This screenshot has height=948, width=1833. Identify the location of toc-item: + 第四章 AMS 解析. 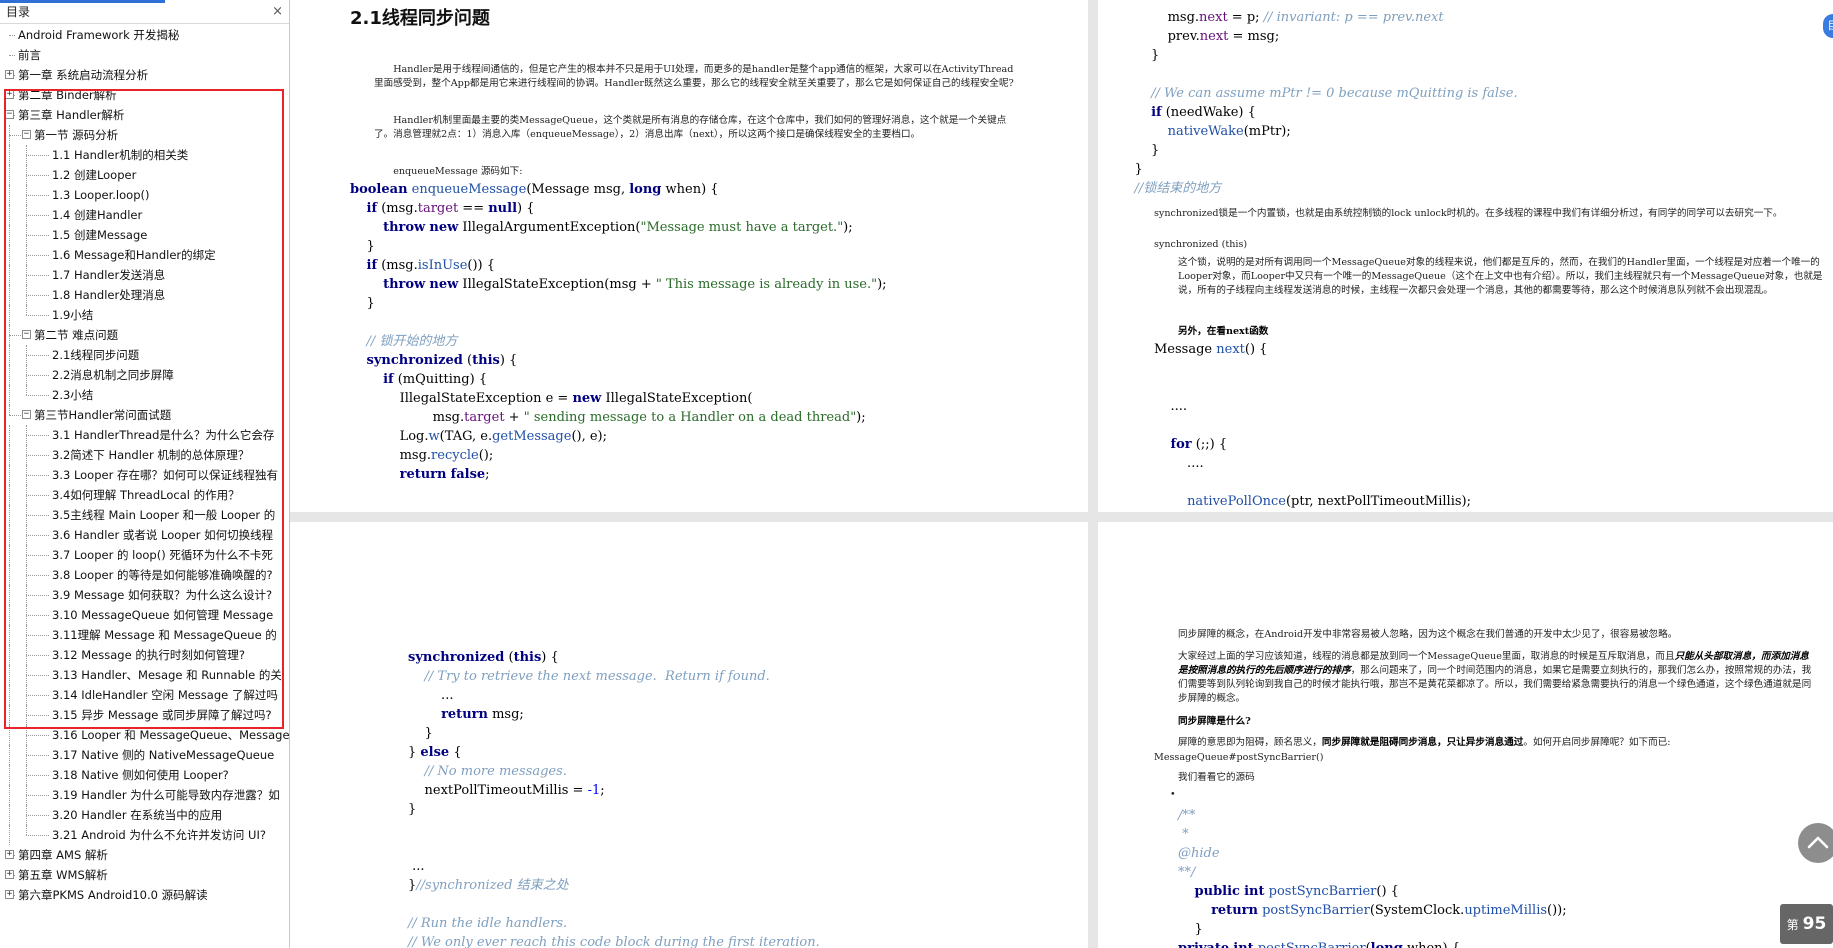
(144, 855).